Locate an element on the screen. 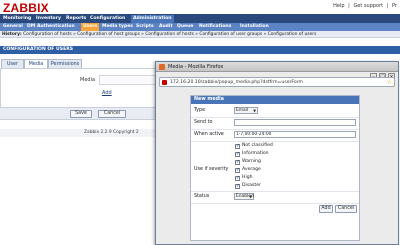 Image resolution: width=400 pixels, height=245 pixels. menu-inventory: Inventory is located at coordinates (48, 19).